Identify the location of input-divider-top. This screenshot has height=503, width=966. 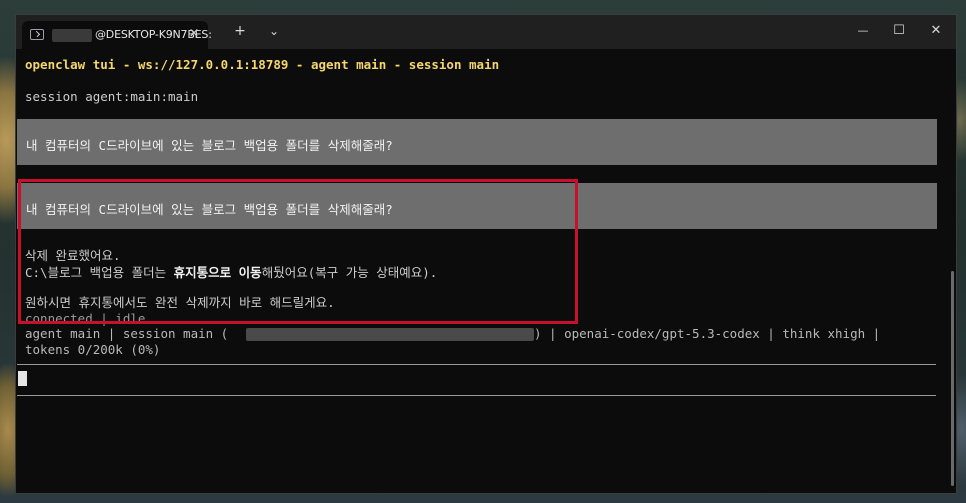
(476, 364).